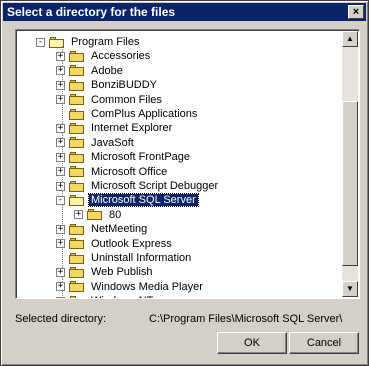 Image resolution: width=369 pixels, height=366 pixels. I want to click on tree-item: + Windows NT, so click(105, 296).